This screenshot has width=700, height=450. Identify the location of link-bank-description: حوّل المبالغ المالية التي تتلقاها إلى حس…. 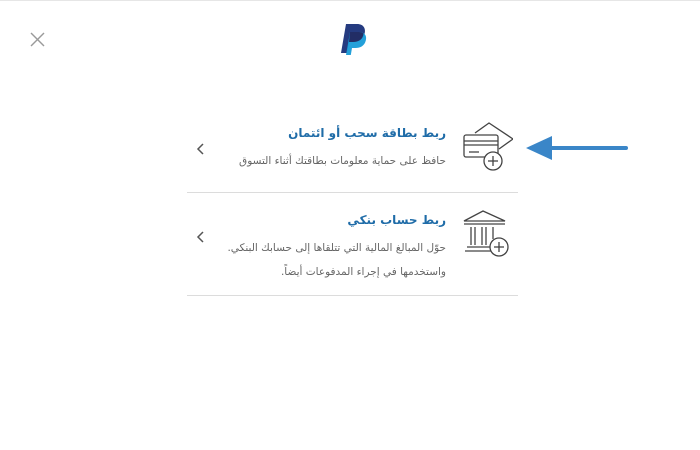
(331, 260).